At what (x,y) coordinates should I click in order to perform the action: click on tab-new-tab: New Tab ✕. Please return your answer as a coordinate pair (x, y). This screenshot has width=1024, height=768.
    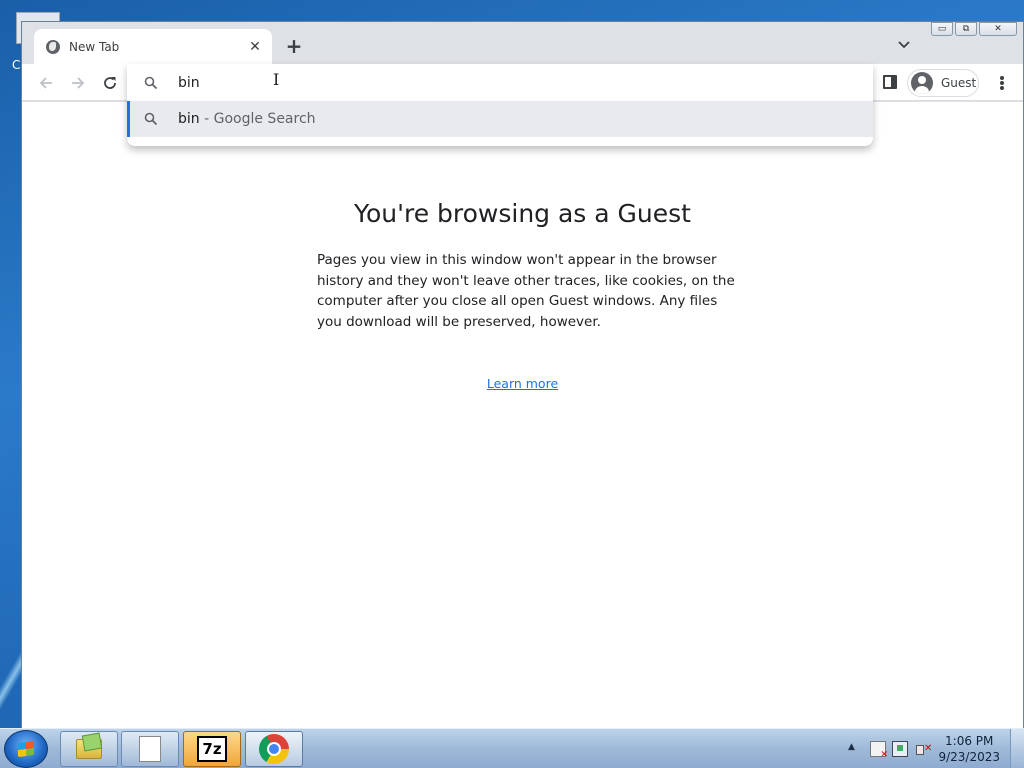
    Looking at the image, I should click on (153, 46).